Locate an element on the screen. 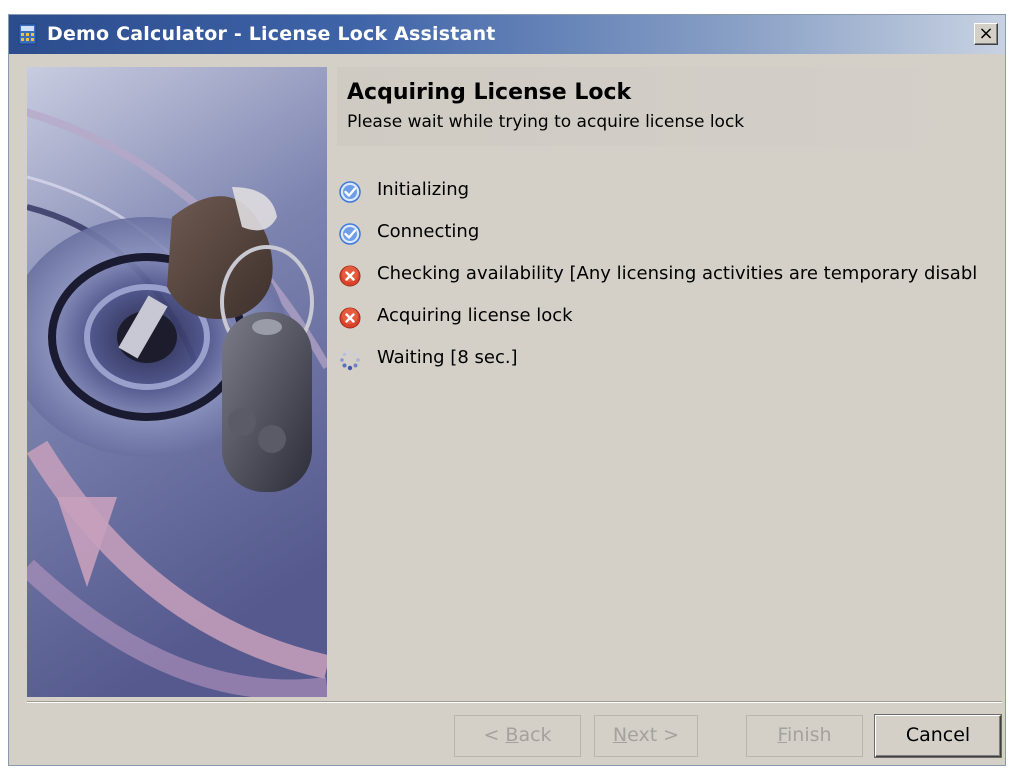 This screenshot has height=770, width=1011. step-initializing: Initializing is located at coordinates (671, 194).